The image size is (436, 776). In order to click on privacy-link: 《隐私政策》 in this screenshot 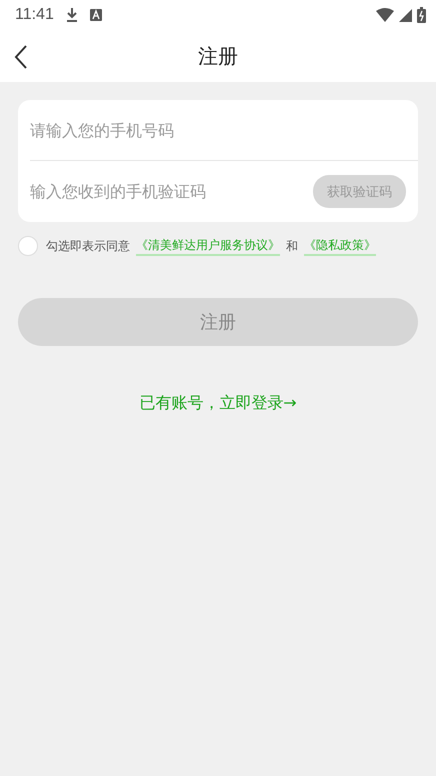, I will do `click(340, 246)`.